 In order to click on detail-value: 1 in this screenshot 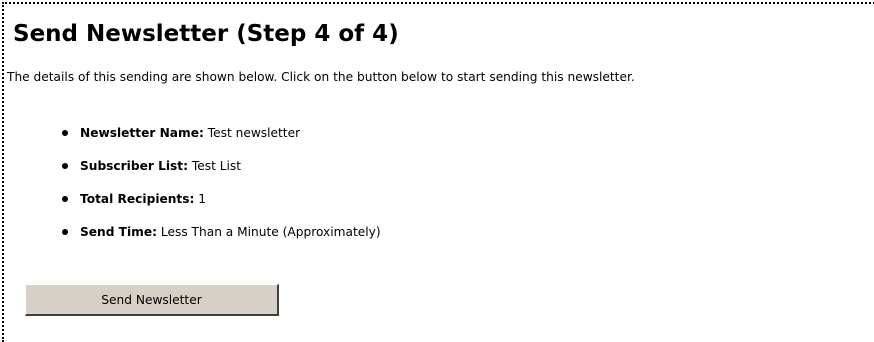, I will do `click(202, 199)`.